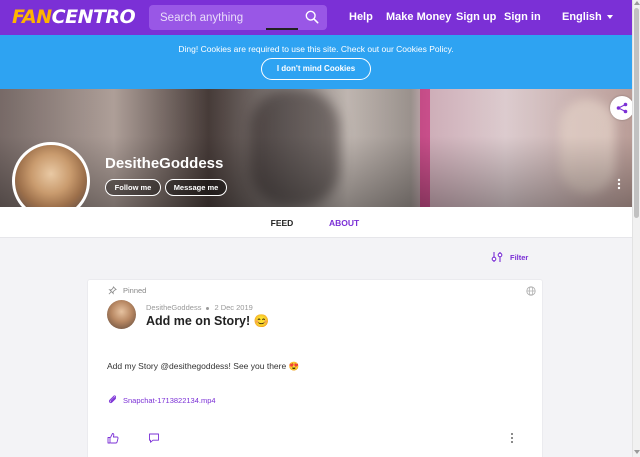  I want to click on scroll-up-arrow-icon, so click(637, 3).